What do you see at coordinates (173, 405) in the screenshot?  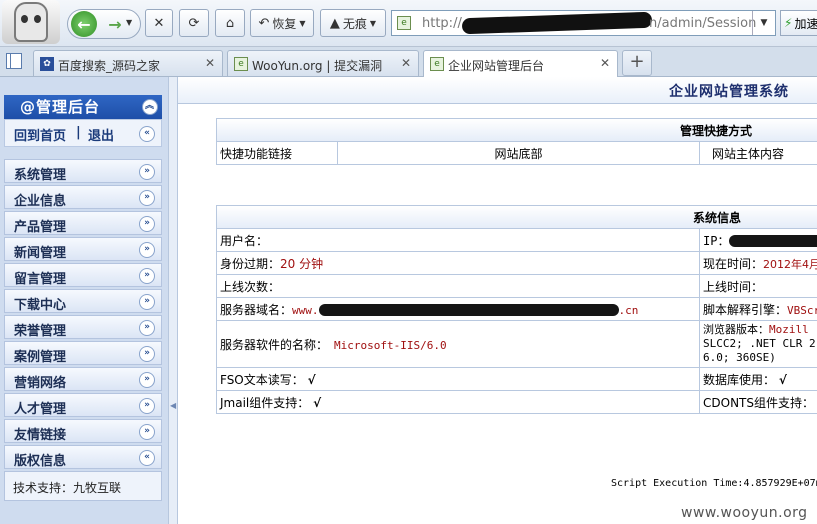 I see `chevron-left-icon: ◀` at bounding box center [173, 405].